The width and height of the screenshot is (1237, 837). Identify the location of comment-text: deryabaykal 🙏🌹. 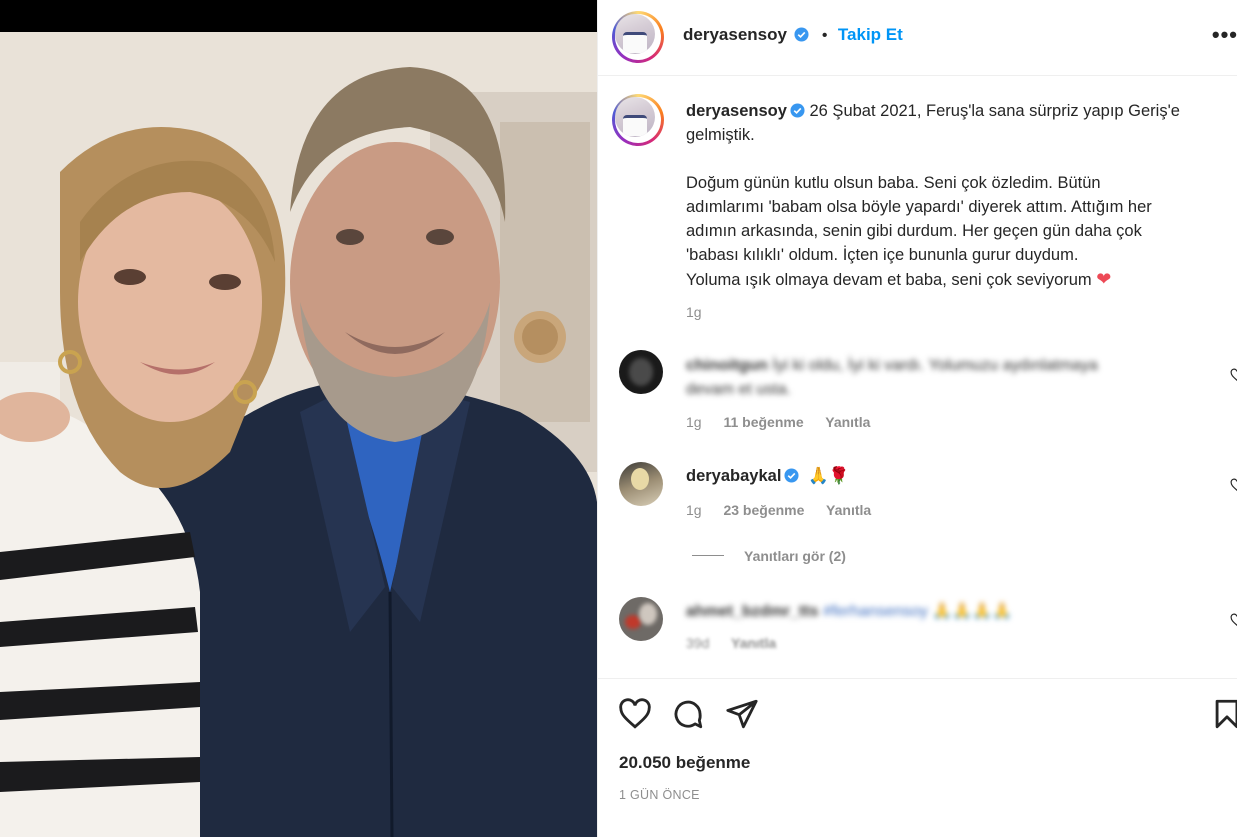
(768, 476).